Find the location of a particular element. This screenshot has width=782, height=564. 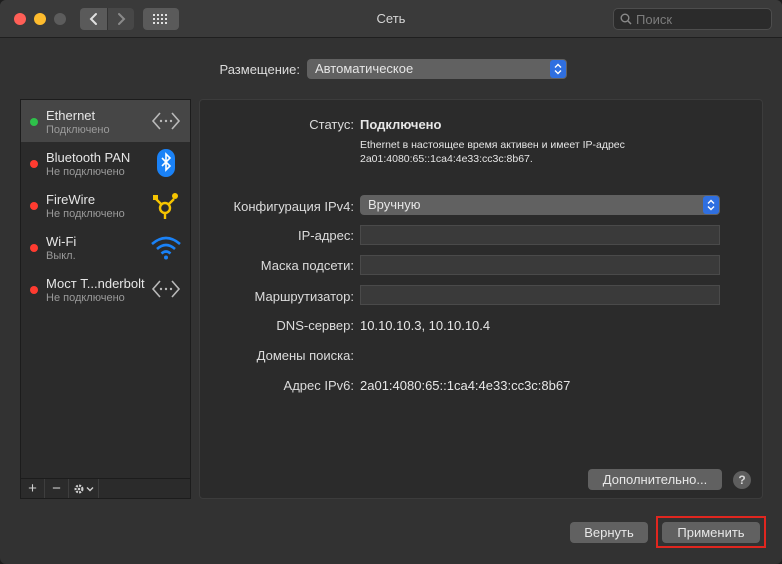

router-field is located at coordinates (540, 295).